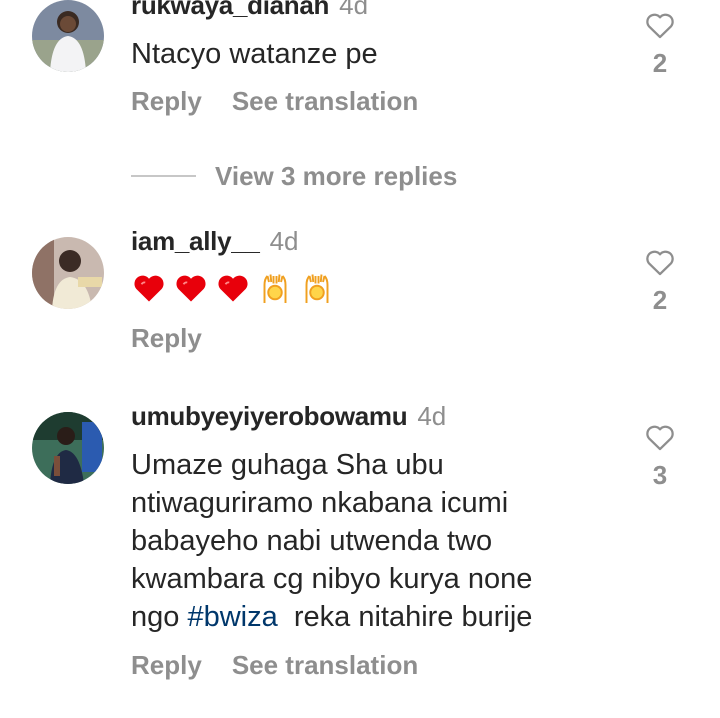  What do you see at coordinates (312, 541) in the screenshot?
I see `comment-text-line: babayeho nabi utwenda two` at bounding box center [312, 541].